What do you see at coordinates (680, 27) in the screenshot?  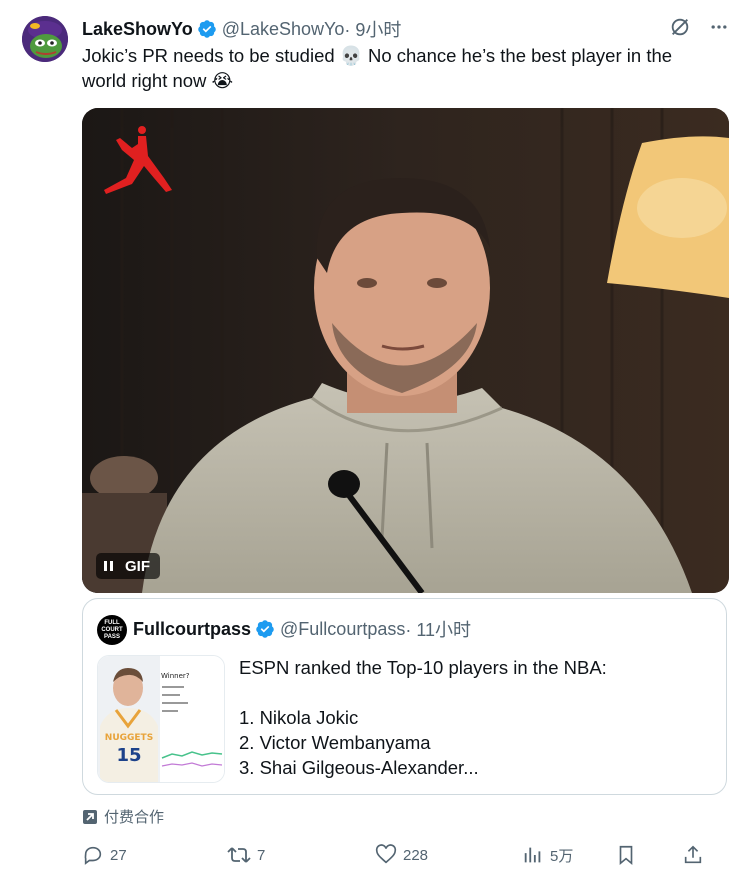 I see `grok-icon` at bounding box center [680, 27].